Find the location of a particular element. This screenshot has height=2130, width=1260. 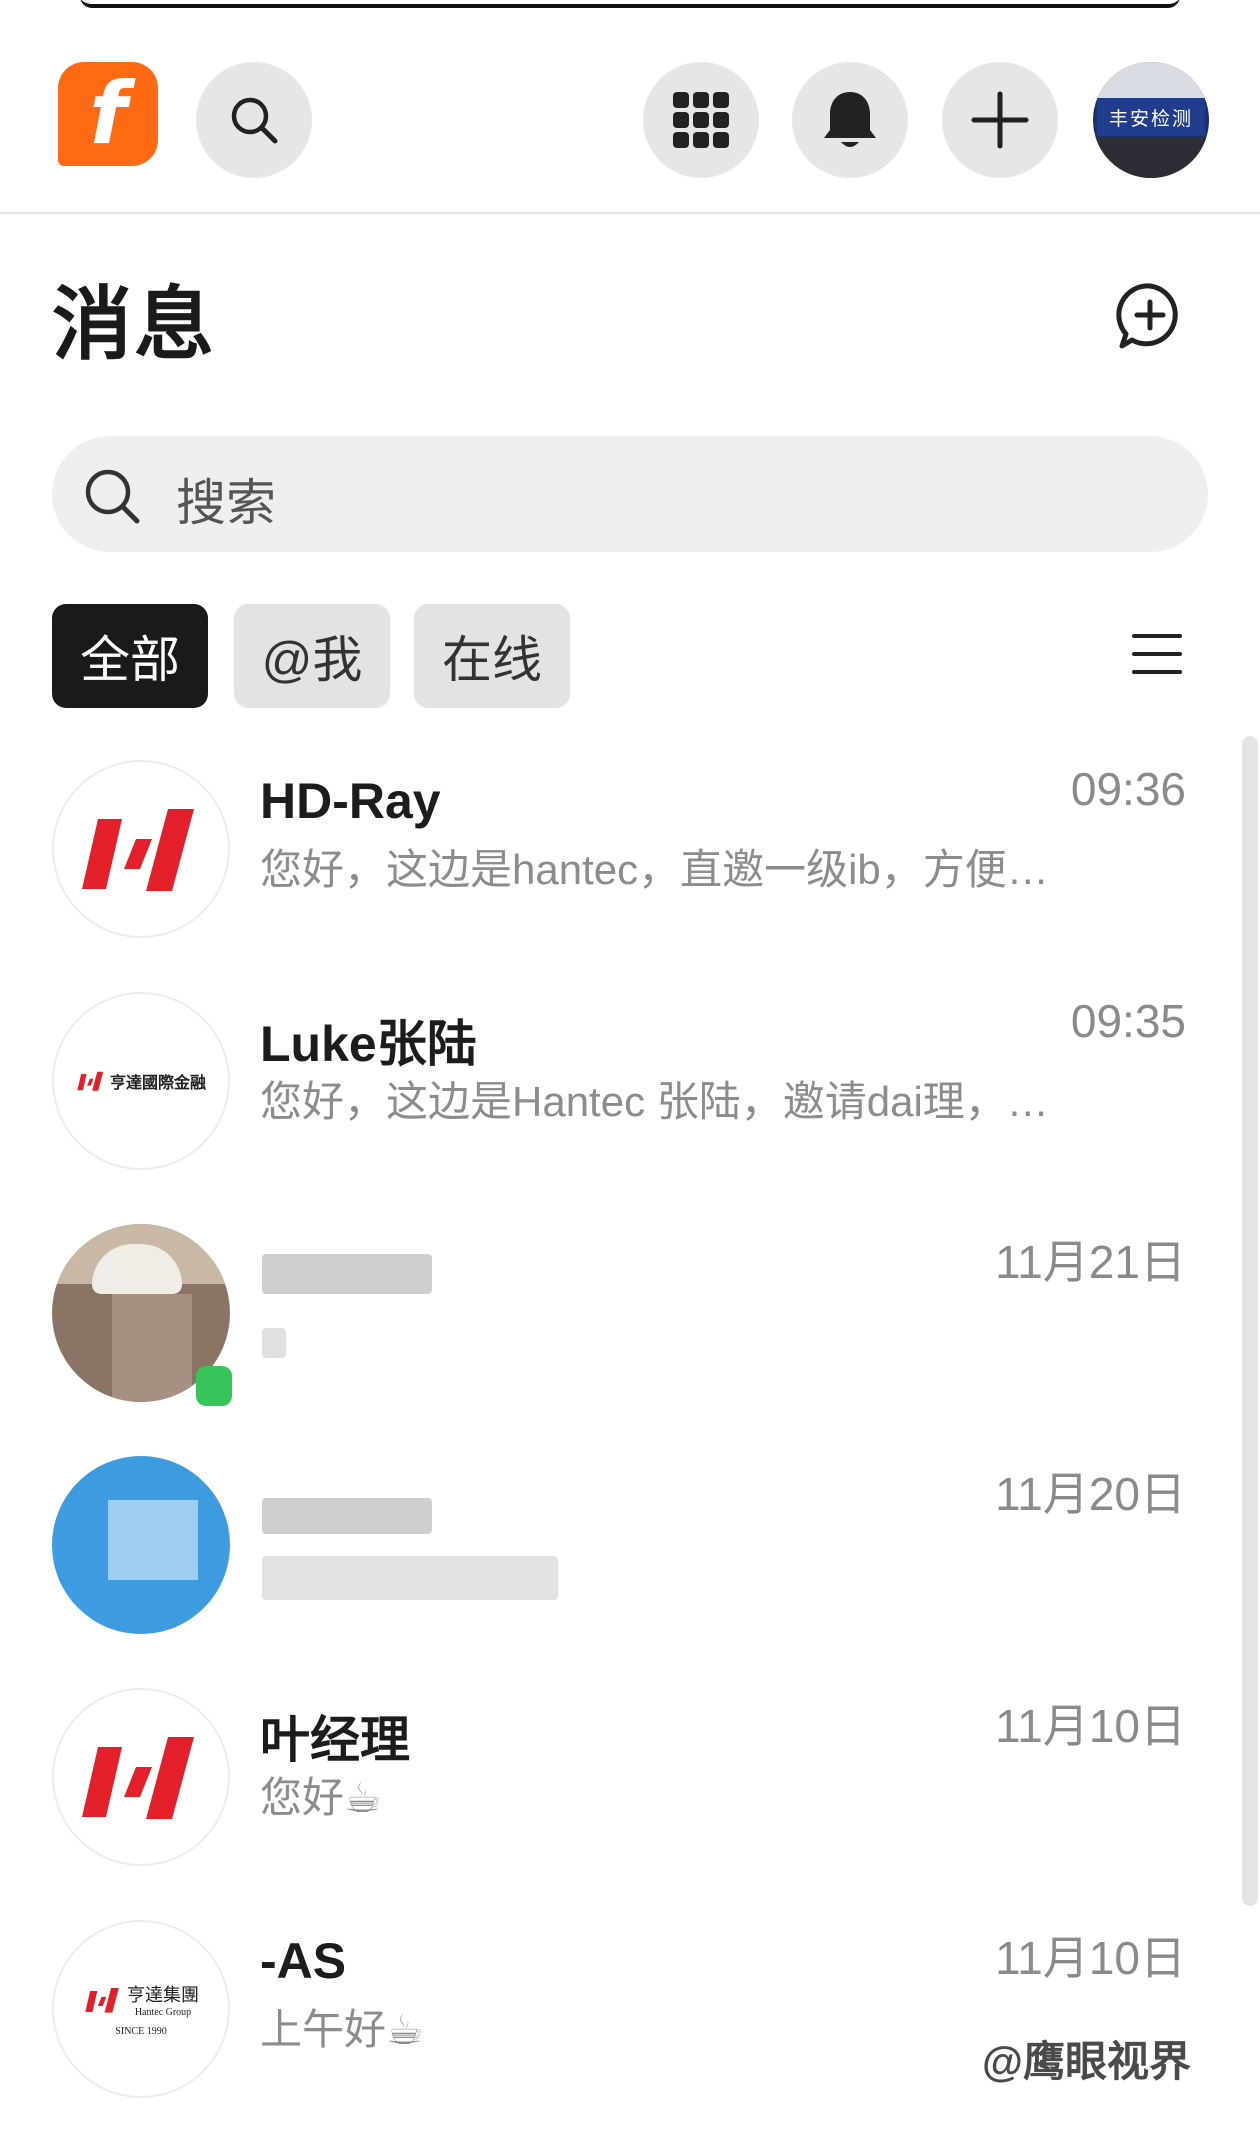

conversation-time: 09:35 is located at coordinates (1128, 1021).